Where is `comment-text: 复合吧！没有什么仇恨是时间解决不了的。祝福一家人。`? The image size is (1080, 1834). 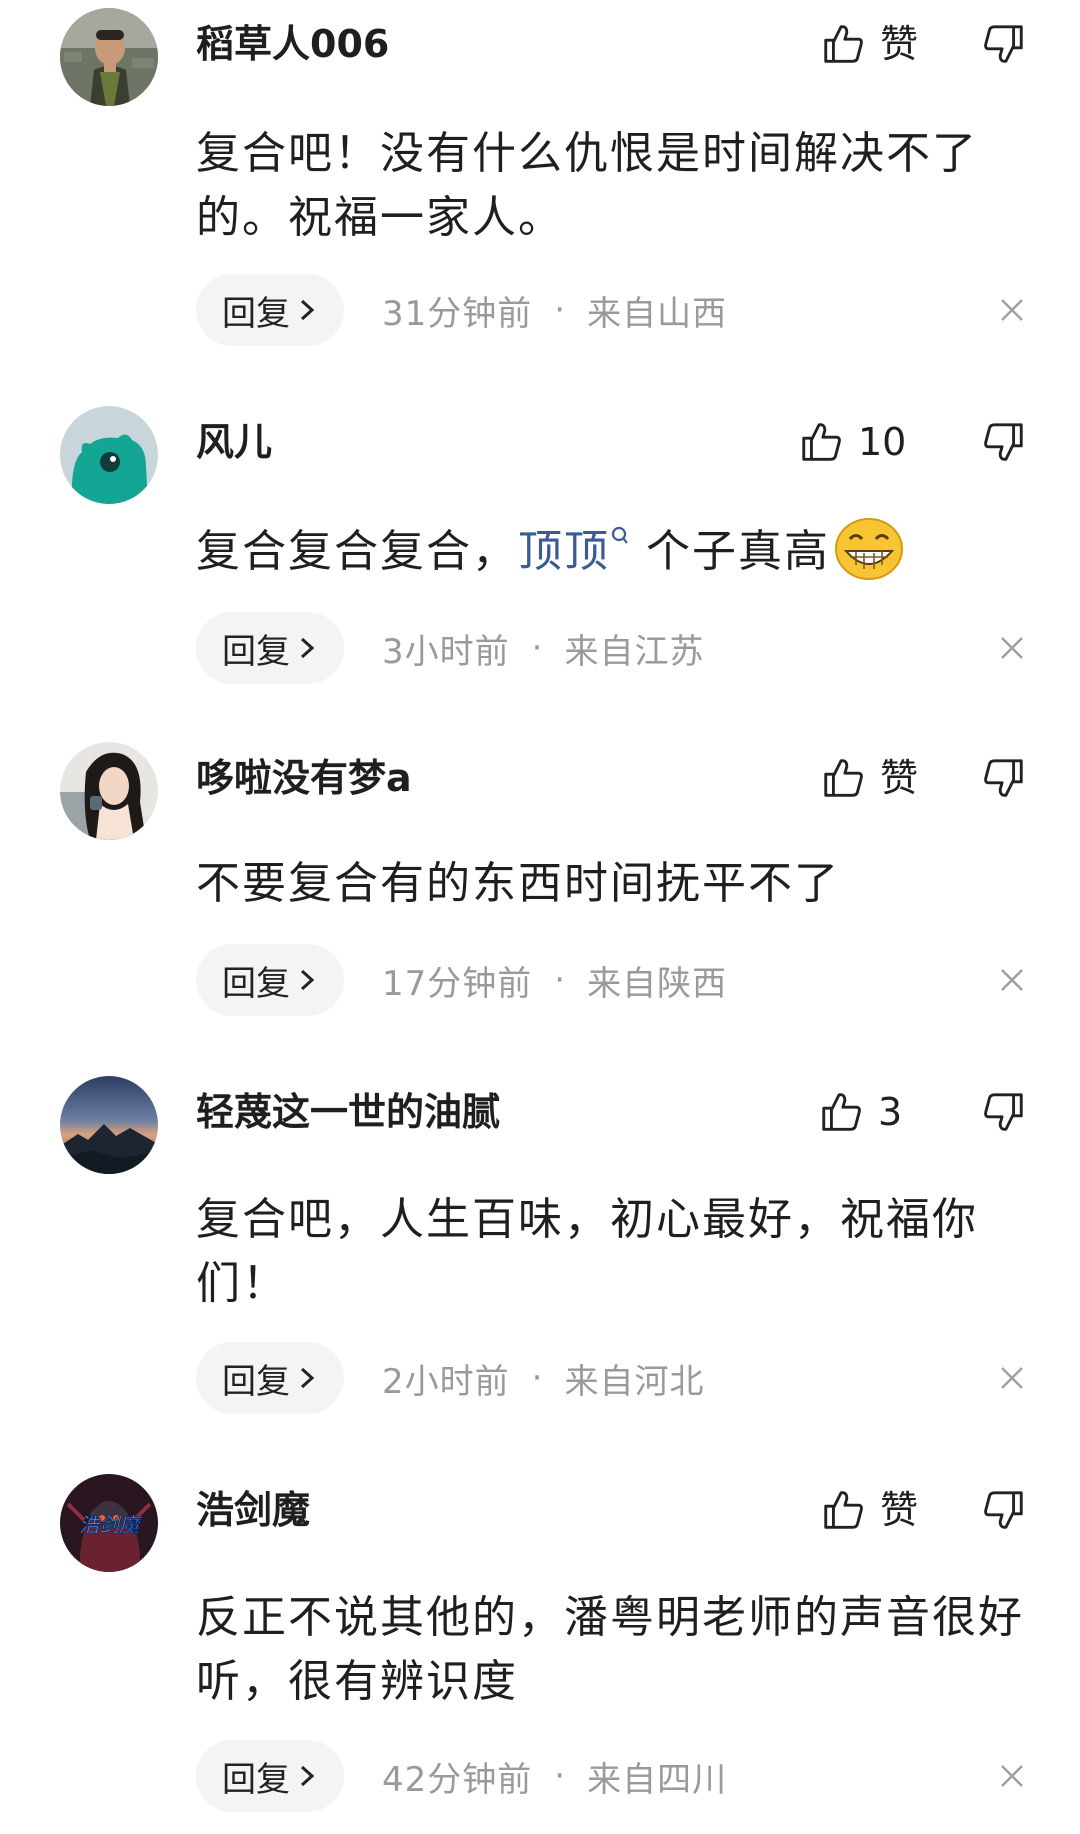 comment-text: 复合吧！没有什么仇恨是时间解决不了的。祝福一家人。 is located at coordinates (587, 185).